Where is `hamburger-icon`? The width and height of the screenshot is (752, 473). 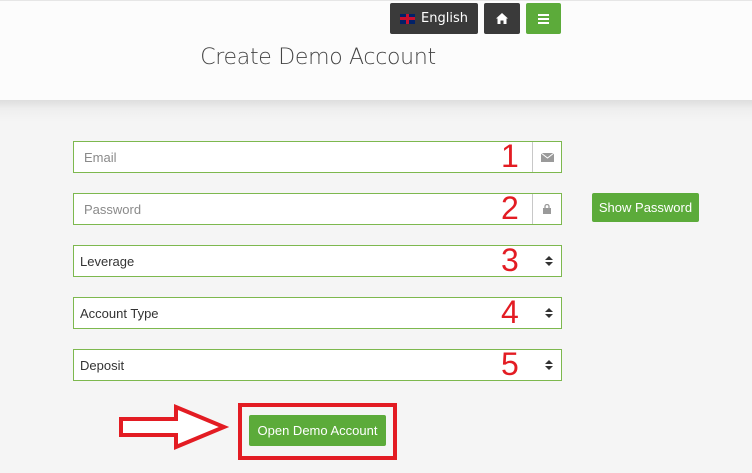
hamburger-icon is located at coordinates (543, 18).